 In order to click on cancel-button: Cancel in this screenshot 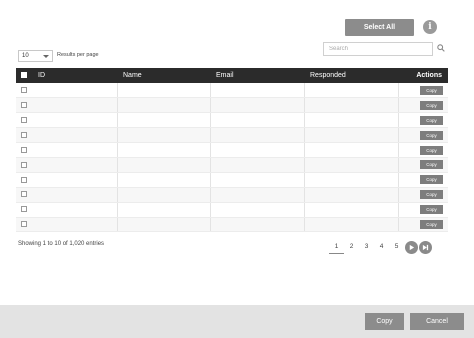, I will do `click(437, 321)`.